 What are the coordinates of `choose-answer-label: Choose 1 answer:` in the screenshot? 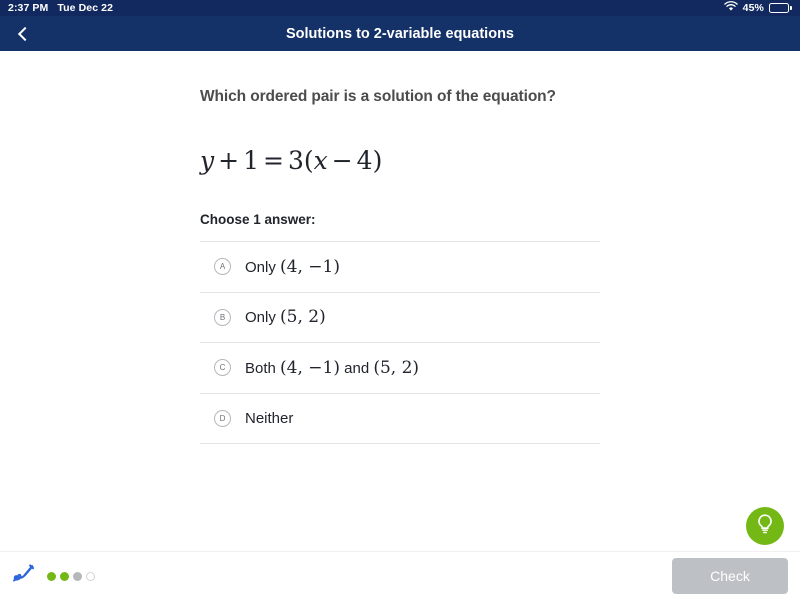 It's located at (258, 219).